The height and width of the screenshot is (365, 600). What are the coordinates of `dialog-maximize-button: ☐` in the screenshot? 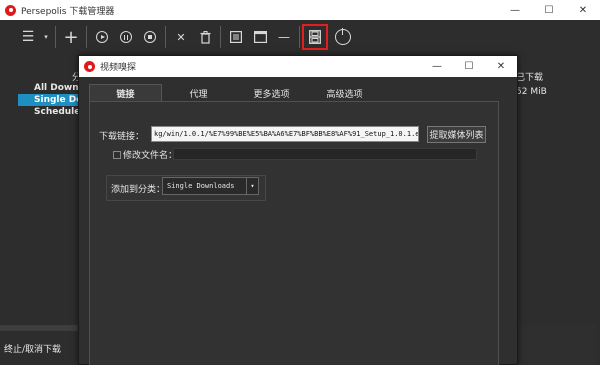 It's located at (469, 66).